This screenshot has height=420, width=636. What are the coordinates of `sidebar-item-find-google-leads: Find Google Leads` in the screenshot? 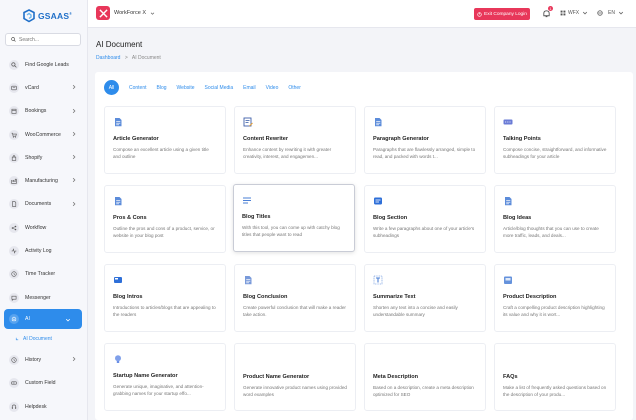 It's located at (44, 64).